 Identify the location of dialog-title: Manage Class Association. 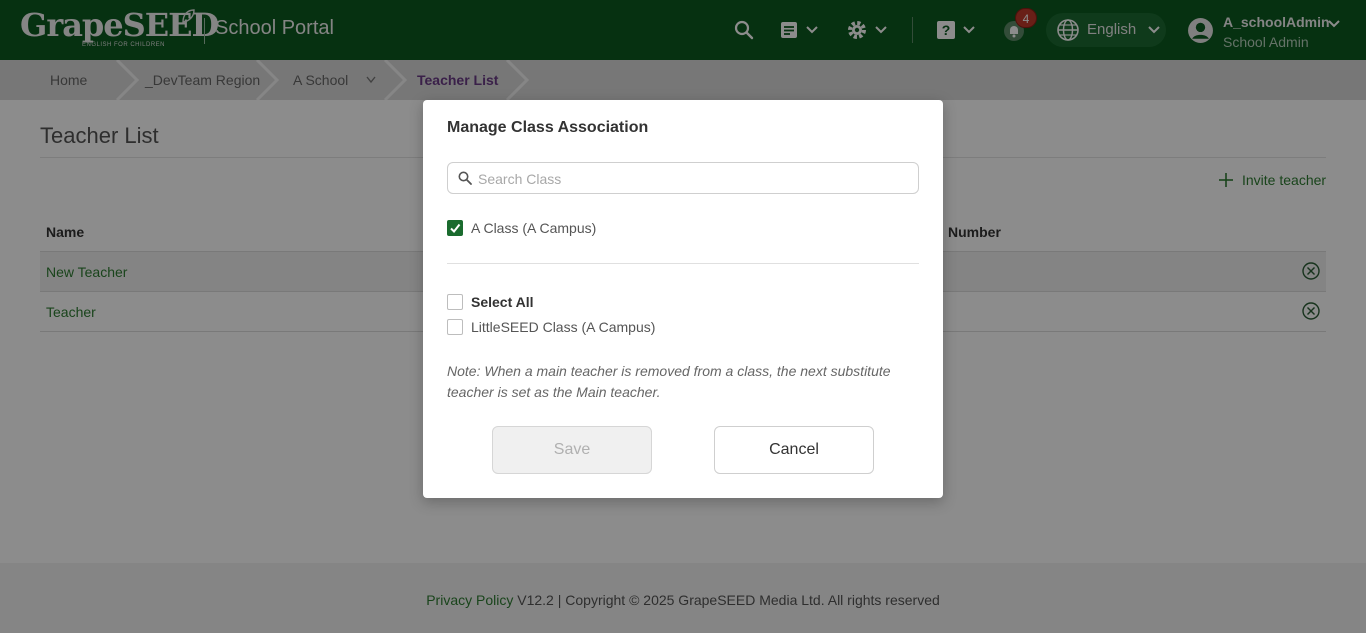
(548, 127).